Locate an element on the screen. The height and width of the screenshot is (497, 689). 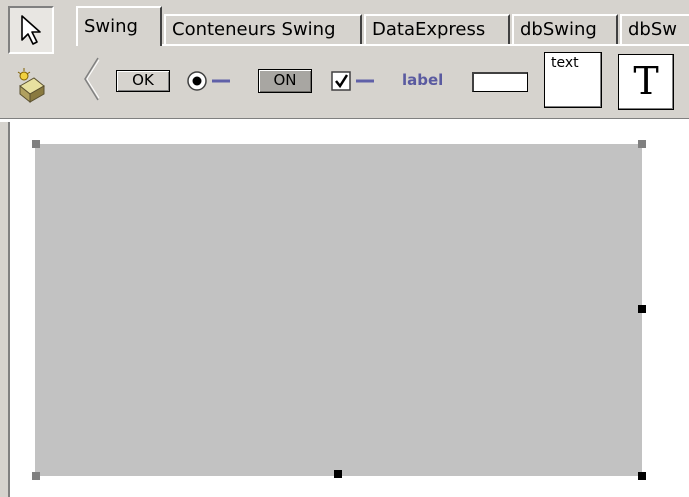
bean-chooser-icon is located at coordinates (31, 86).